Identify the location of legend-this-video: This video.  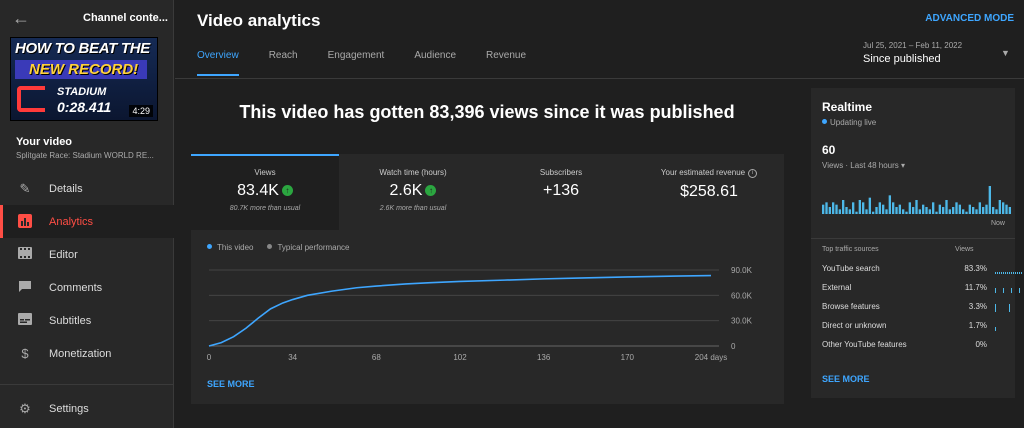
(230, 247).